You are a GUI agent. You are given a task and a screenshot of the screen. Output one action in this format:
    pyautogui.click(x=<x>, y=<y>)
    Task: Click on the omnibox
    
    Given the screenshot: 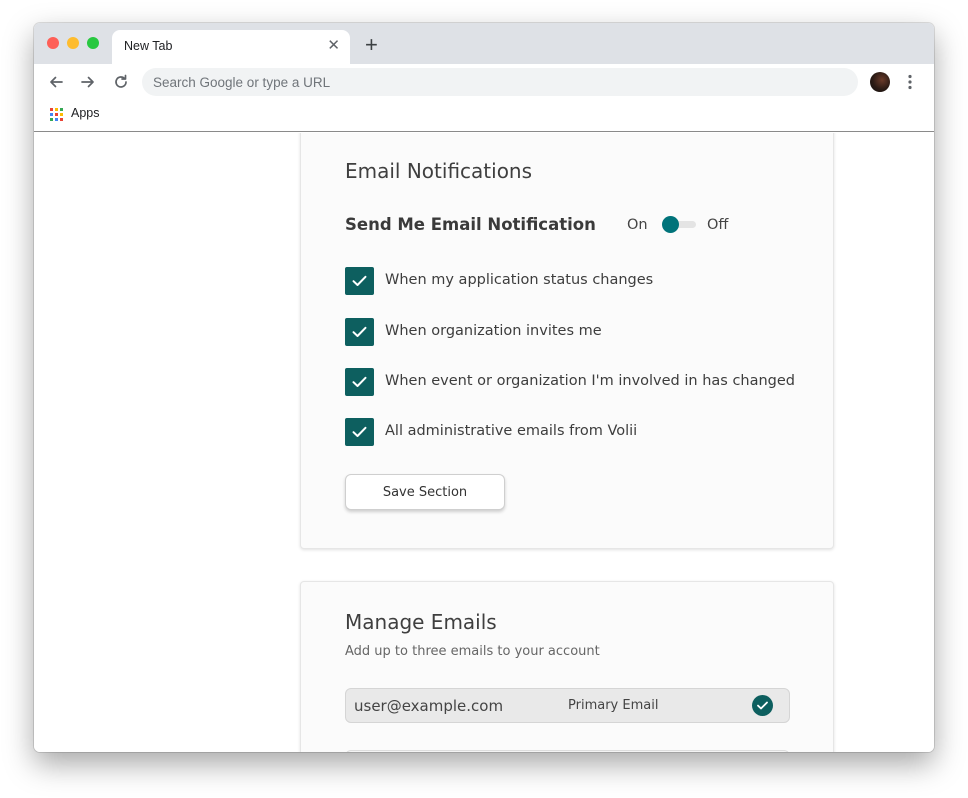 What is the action you would take?
    pyautogui.click(x=500, y=82)
    